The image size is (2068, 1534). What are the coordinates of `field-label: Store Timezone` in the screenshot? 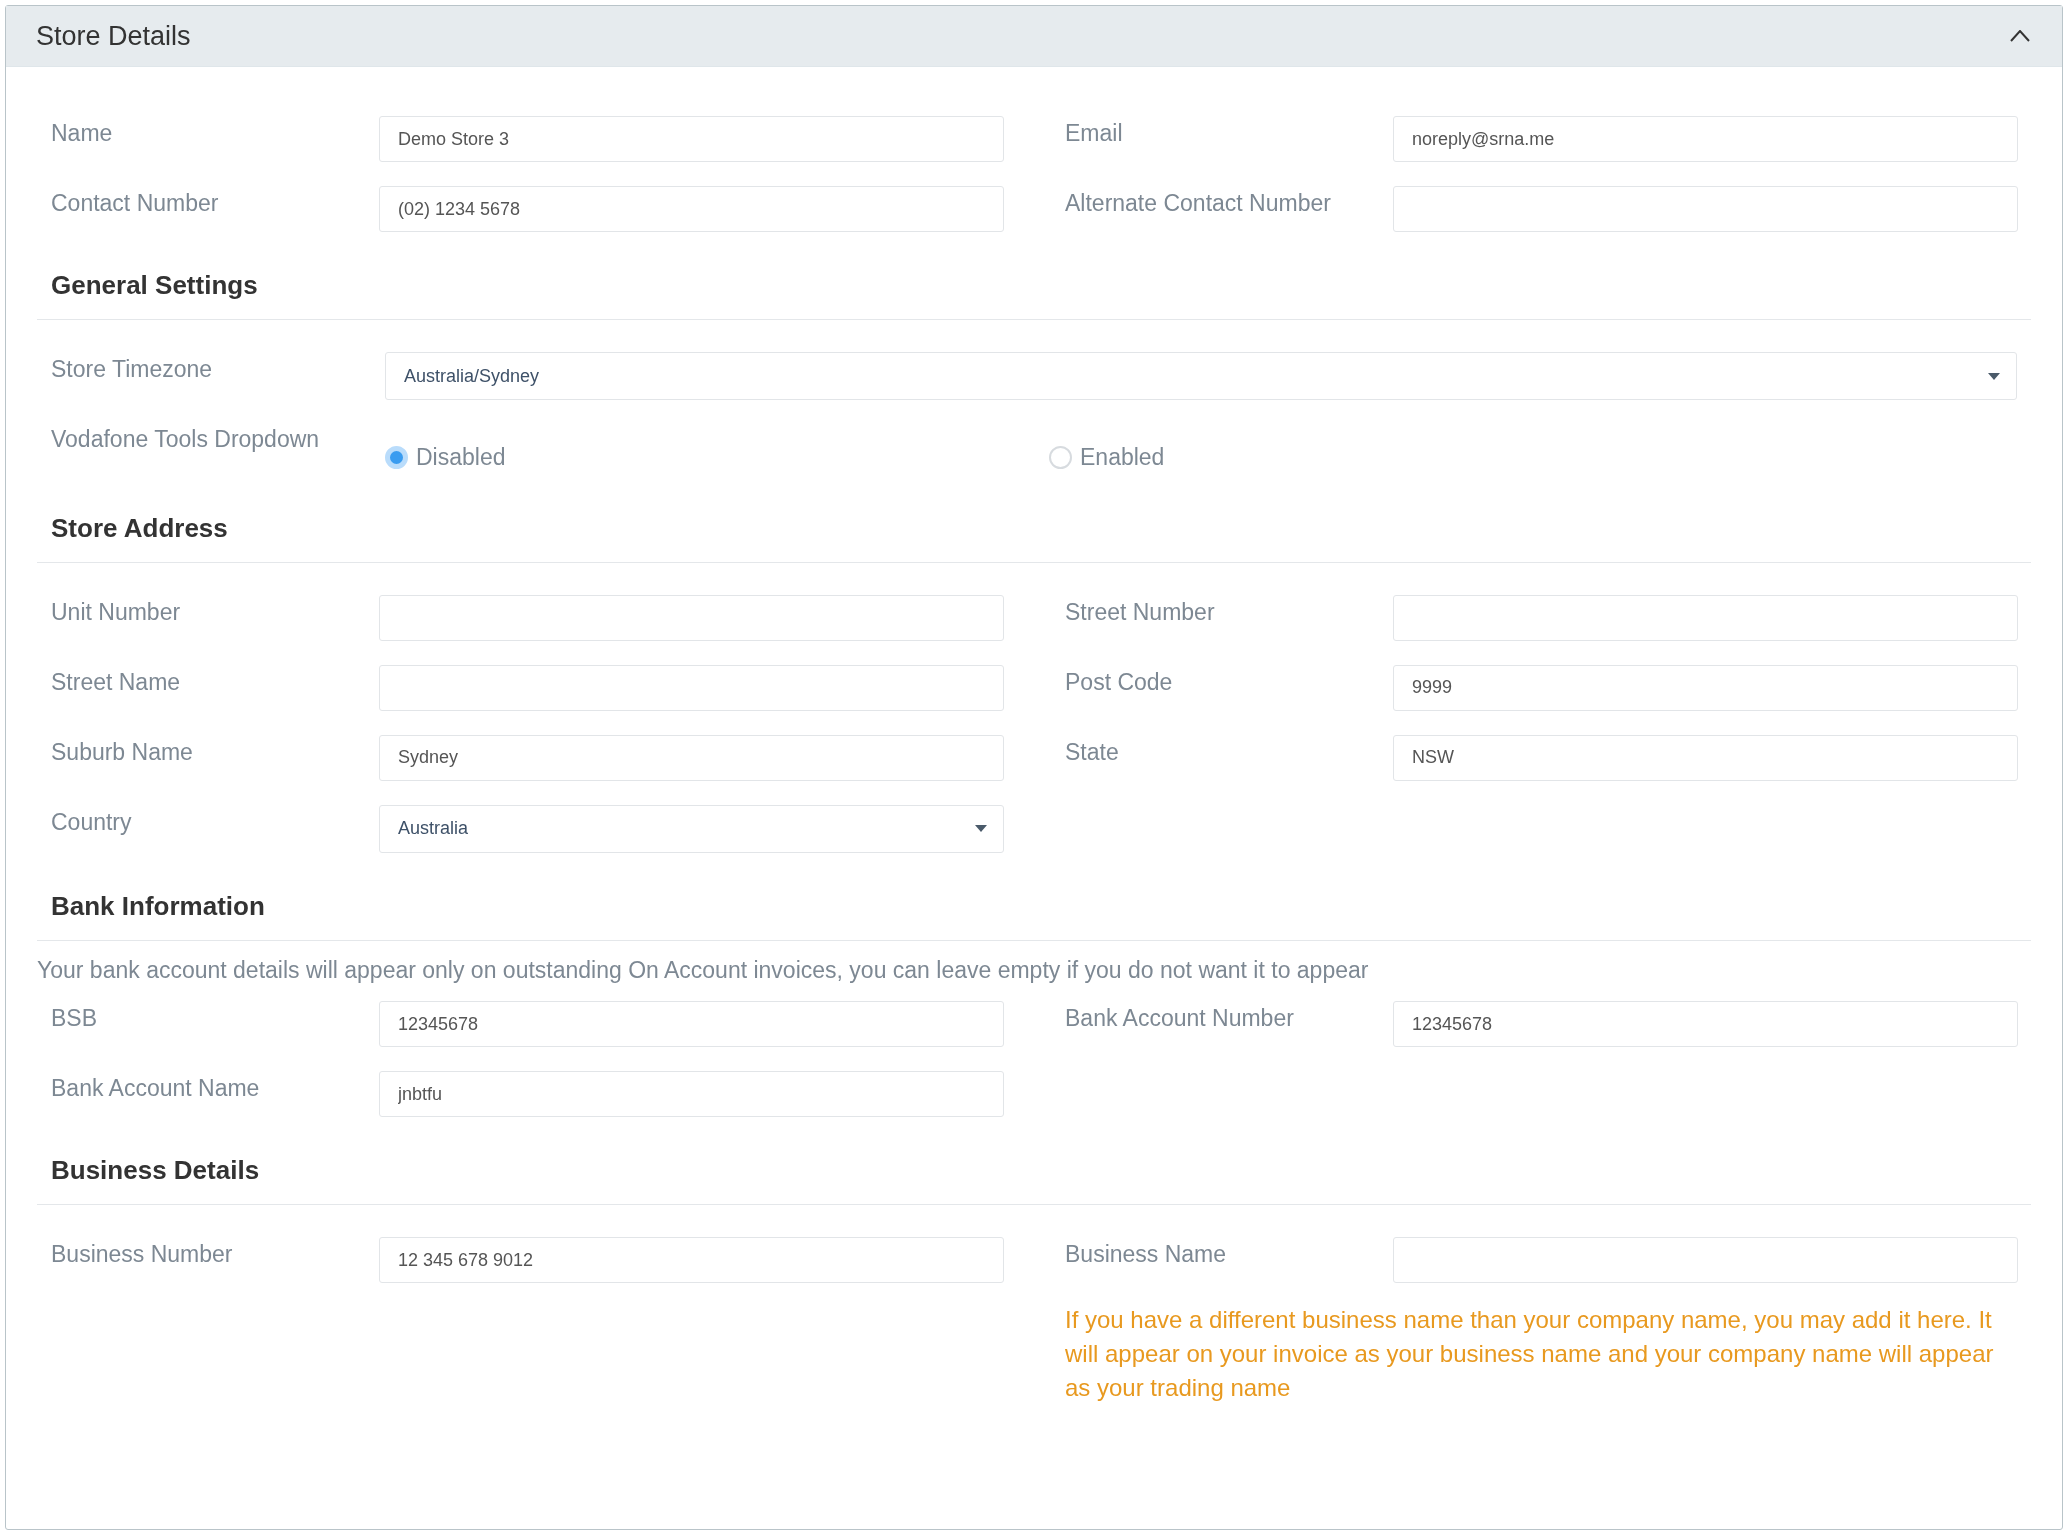 It's located at (132, 369).